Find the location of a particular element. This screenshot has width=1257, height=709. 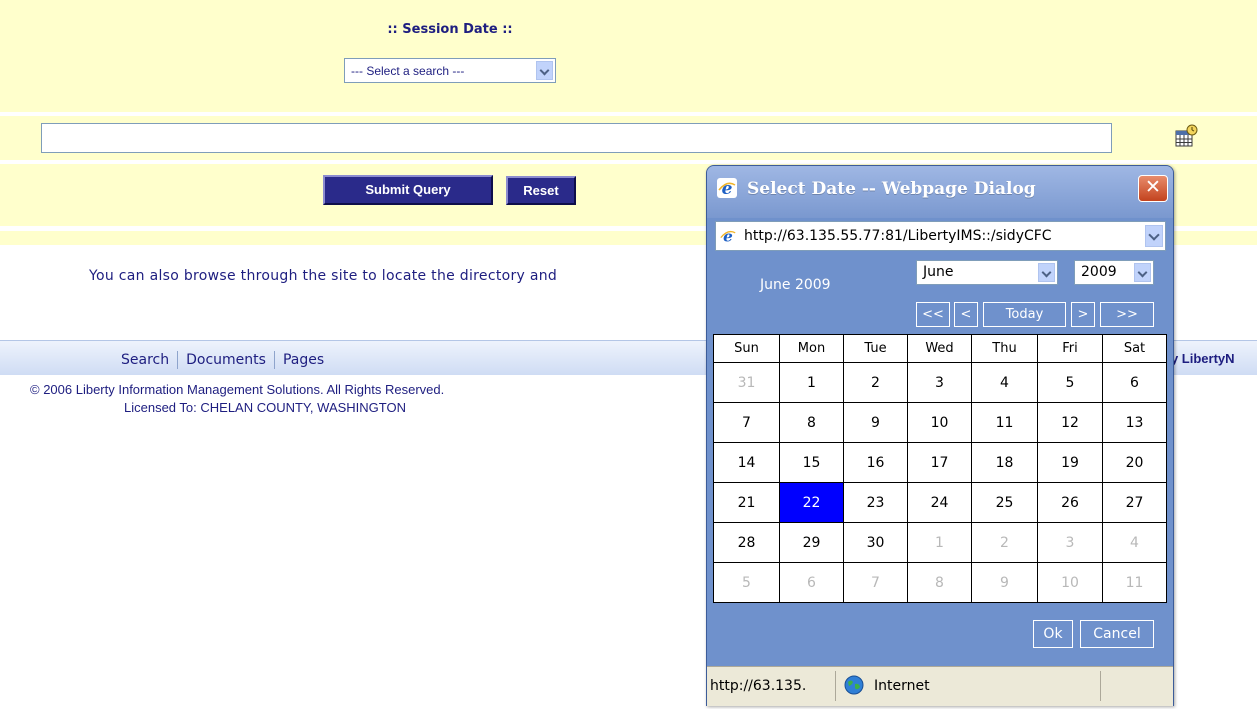

week-row: 5 6 7 8 9 10 11 is located at coordinates (940, 582).